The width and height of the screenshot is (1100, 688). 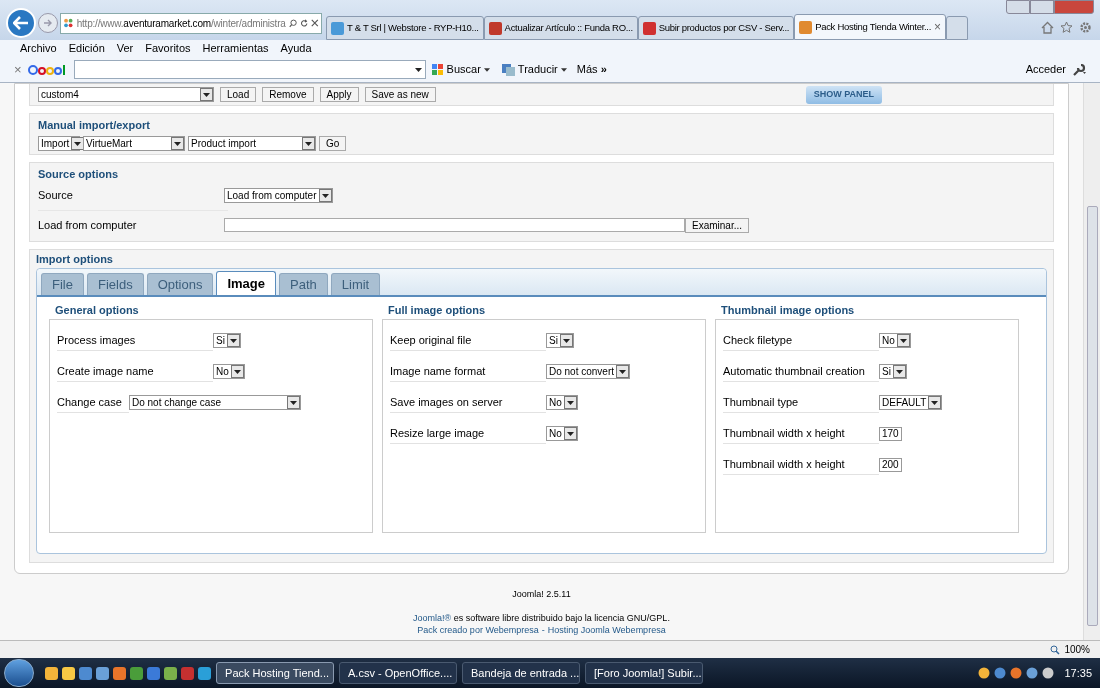 I want to click on close-tab-button: ×, so click(x=937, y=27).